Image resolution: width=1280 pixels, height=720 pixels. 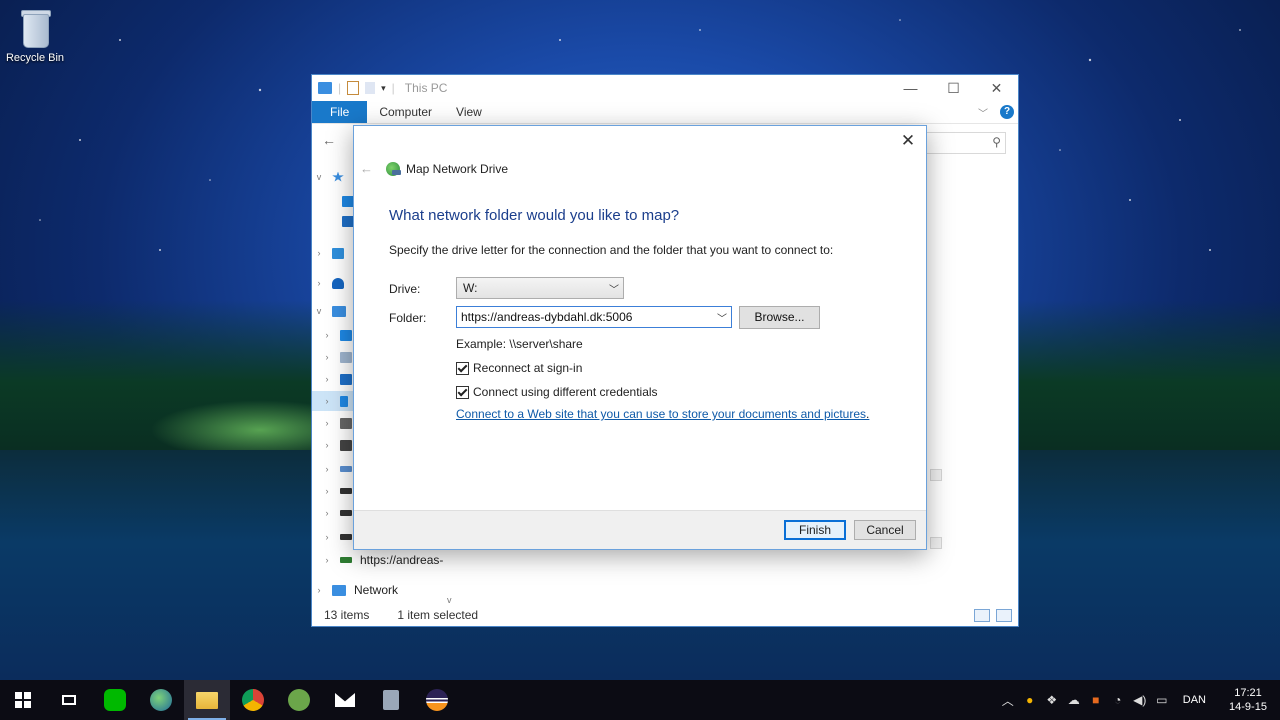 What do you see at coordinates (393, 168) in the screenshot?
I see `network-drive-icon` at bounding box center [393, 168].